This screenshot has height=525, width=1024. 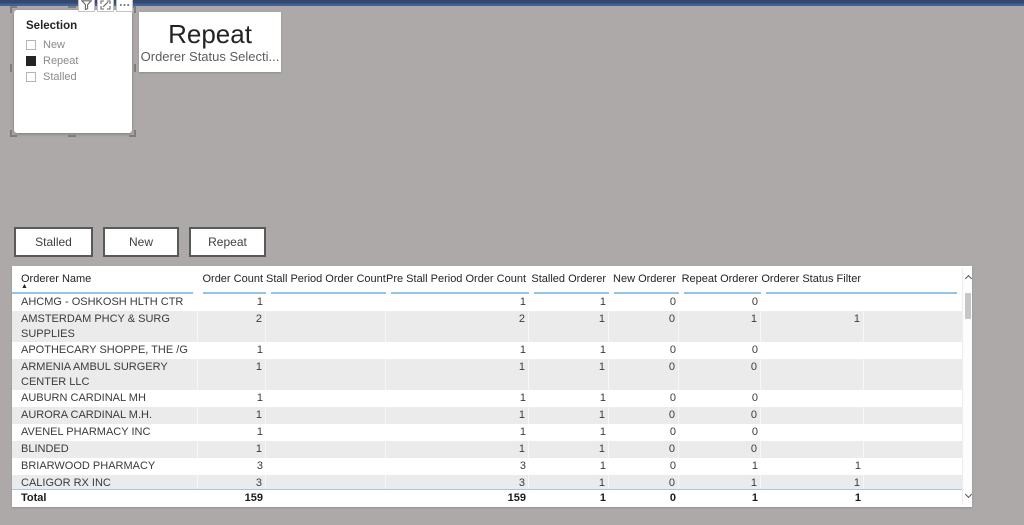 What do you see at coordinates (913, 280) in the screenshot?
I see `spacer` at bounding box center [913, 280].